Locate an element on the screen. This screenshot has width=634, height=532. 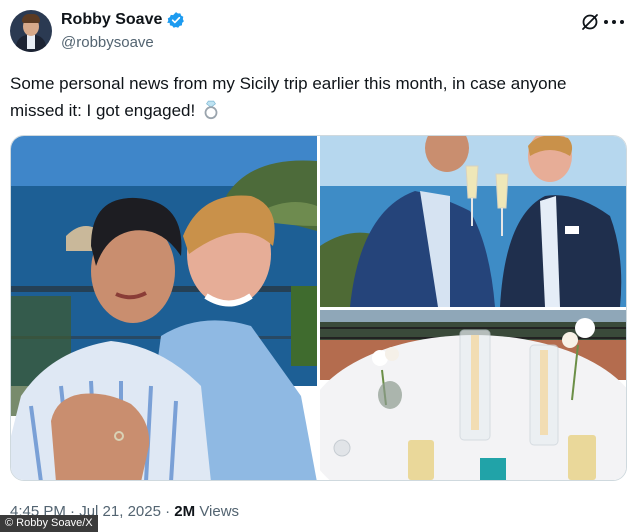
author-name-row: Robby Soave is located at coordinates (123, 20).